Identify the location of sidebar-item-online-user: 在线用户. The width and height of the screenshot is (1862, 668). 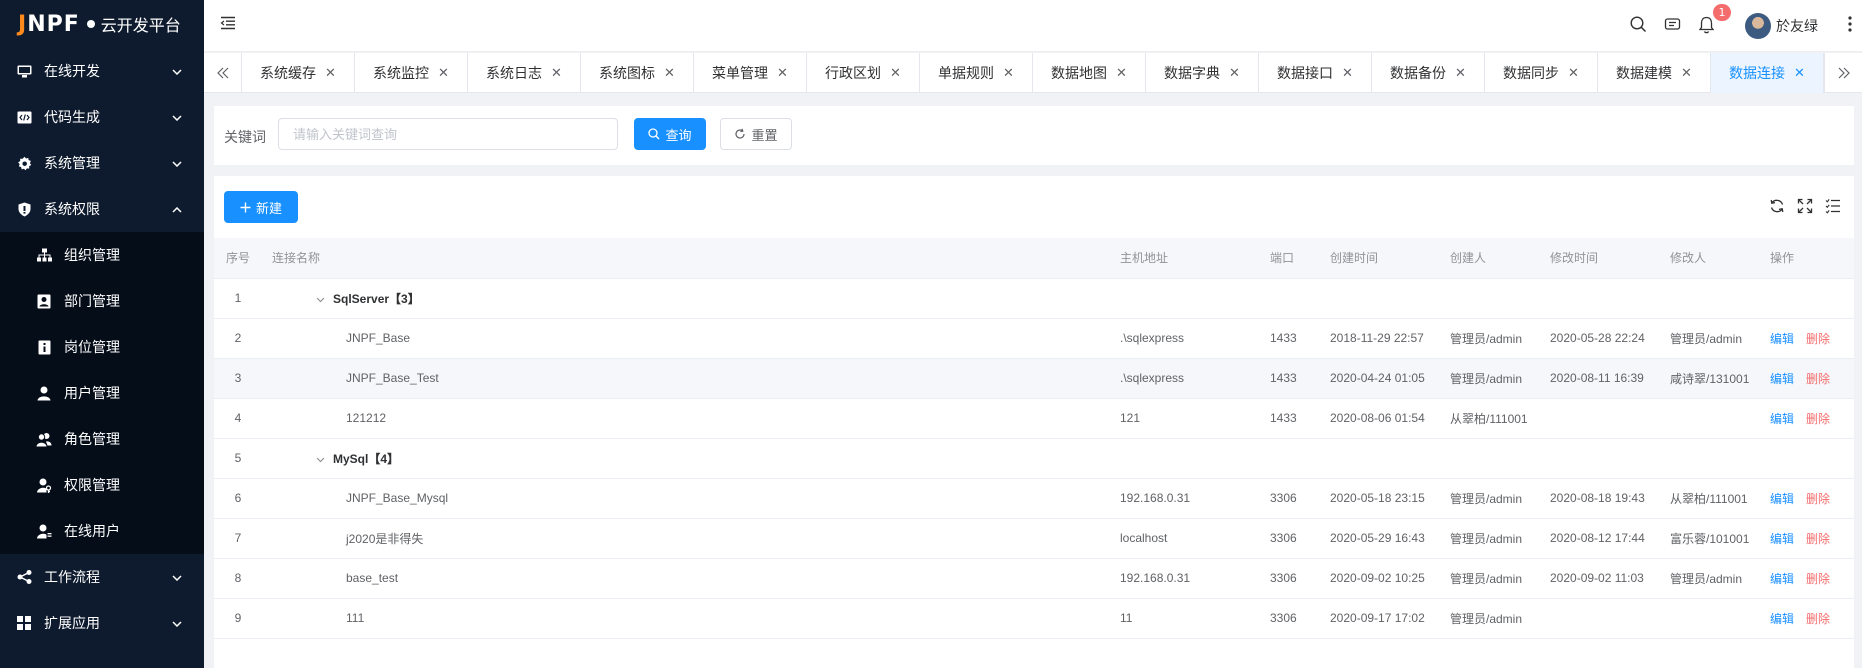
(102, 531).